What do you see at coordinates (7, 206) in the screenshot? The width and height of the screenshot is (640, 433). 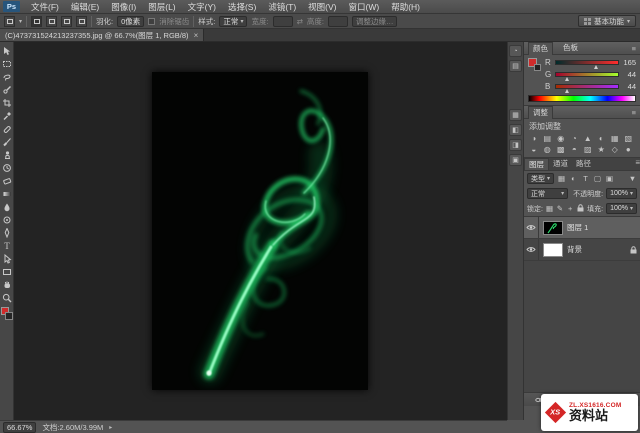 I see `blur-tool` at bounding box center [7, 206].